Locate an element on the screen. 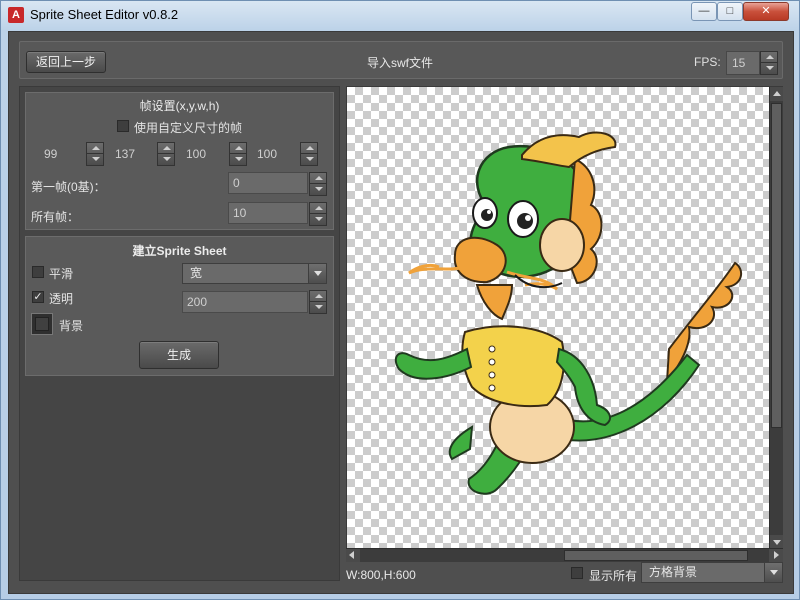 The height and width of the screenshot is (600, 800). scroll-left-arrow-icon is located at coordinates (353, 555).